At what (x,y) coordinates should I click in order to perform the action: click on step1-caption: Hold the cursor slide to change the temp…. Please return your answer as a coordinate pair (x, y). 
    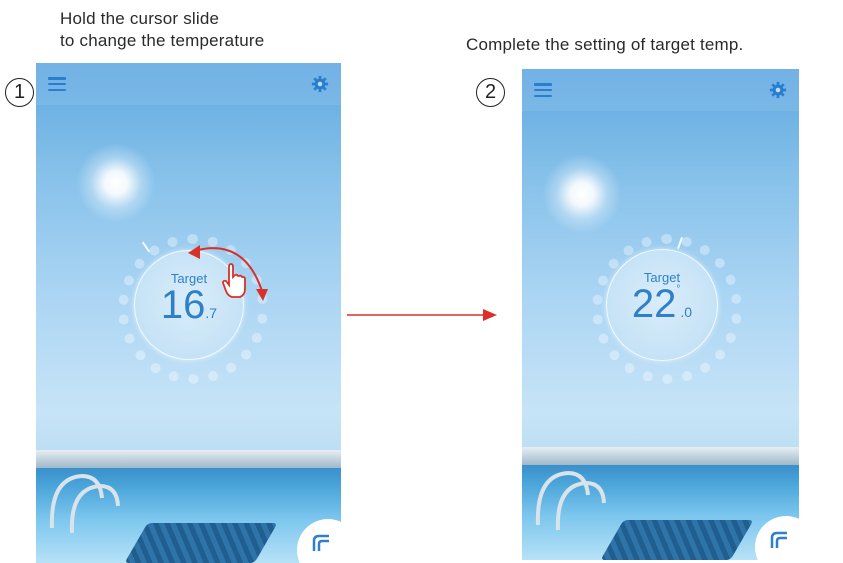
    Looking at the image, I should click on (162, 30).